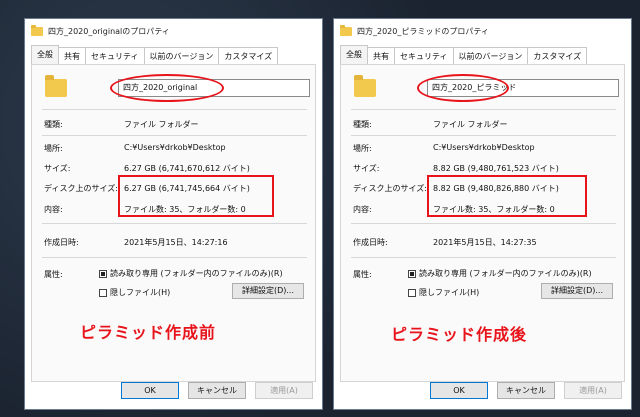  What do you see at coordinates (485, 242) in the screenshot?
I see `created-value: 2021年5月15日、14:27:35` at bounding box center [485, 242].